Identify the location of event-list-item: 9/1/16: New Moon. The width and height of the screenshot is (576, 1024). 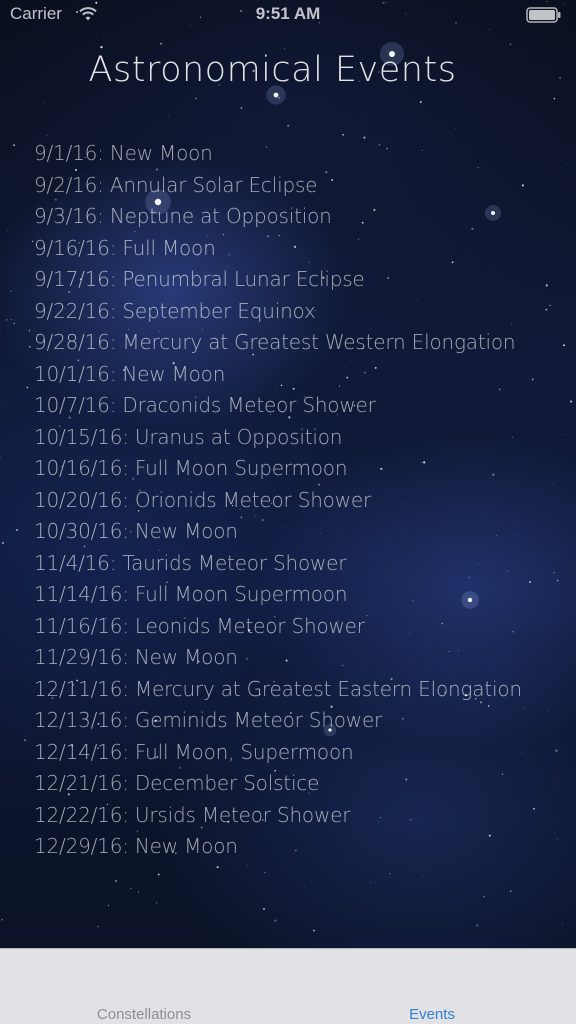
(123, 153).